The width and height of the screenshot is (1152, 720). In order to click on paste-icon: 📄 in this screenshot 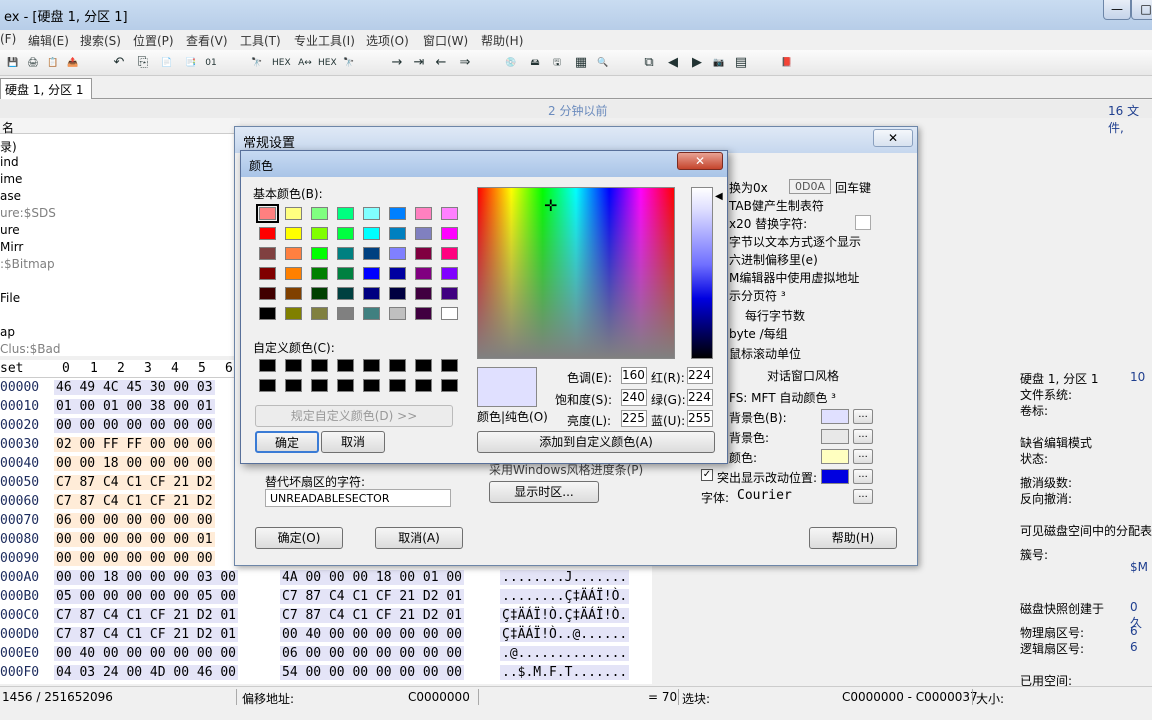, I will do `click(167, 63)`.